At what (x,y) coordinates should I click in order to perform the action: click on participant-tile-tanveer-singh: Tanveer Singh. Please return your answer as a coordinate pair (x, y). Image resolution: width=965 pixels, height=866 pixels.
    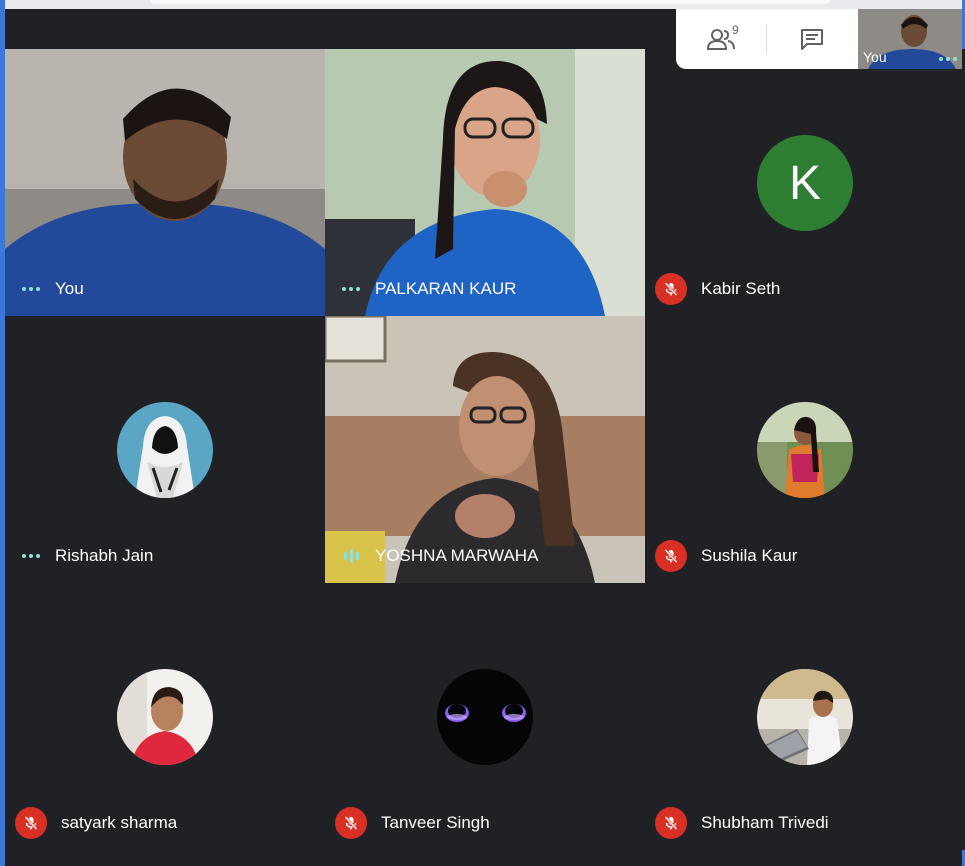
    Looking at the image, I should click on (485, 716).